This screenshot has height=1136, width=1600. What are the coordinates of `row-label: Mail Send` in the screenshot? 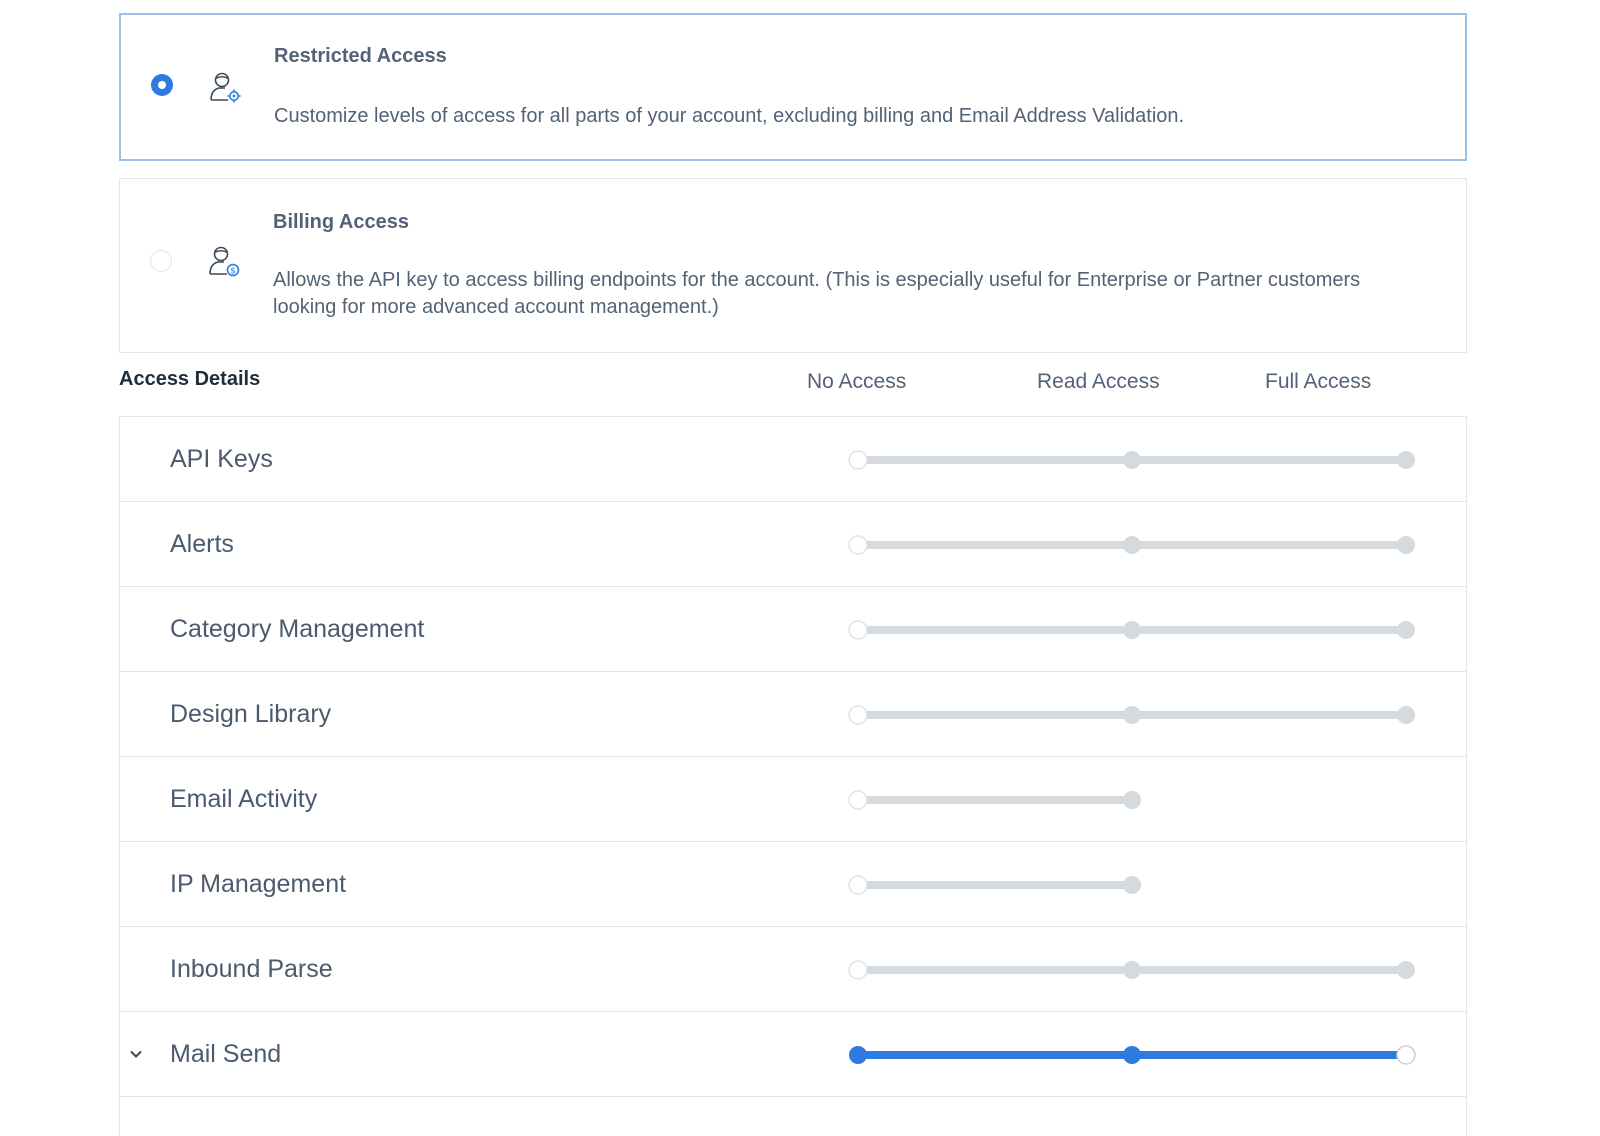 It's located at (226, 1054).